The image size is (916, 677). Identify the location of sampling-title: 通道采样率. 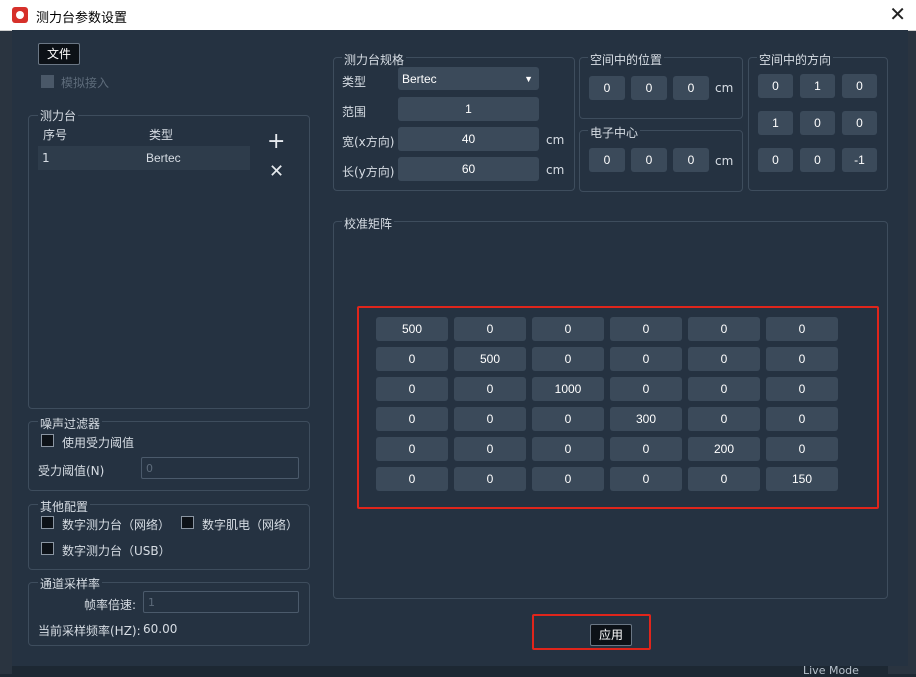
(70, 583).